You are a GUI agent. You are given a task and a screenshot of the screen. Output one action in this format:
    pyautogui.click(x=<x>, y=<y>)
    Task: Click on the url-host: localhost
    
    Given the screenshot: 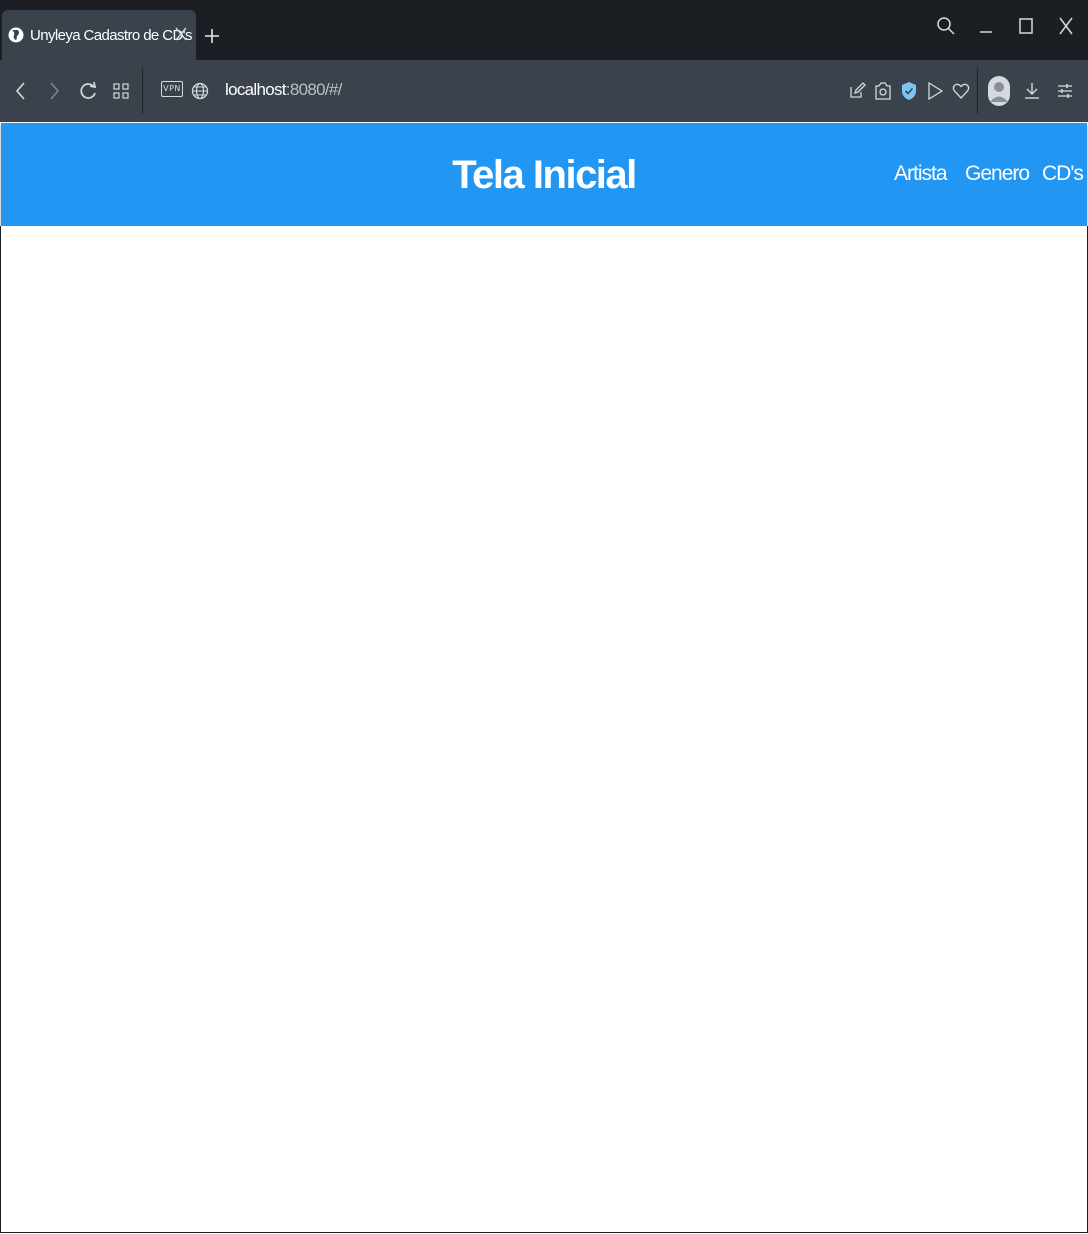 What is the action you would take?
    pyautogui.click(x=255, y=89)
    